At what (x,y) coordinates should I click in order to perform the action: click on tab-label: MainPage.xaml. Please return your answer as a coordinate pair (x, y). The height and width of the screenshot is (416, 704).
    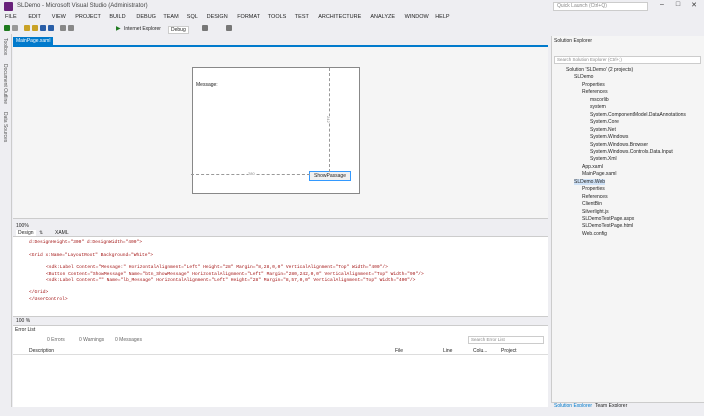
    Looking at the image, I should click on (33, 41).